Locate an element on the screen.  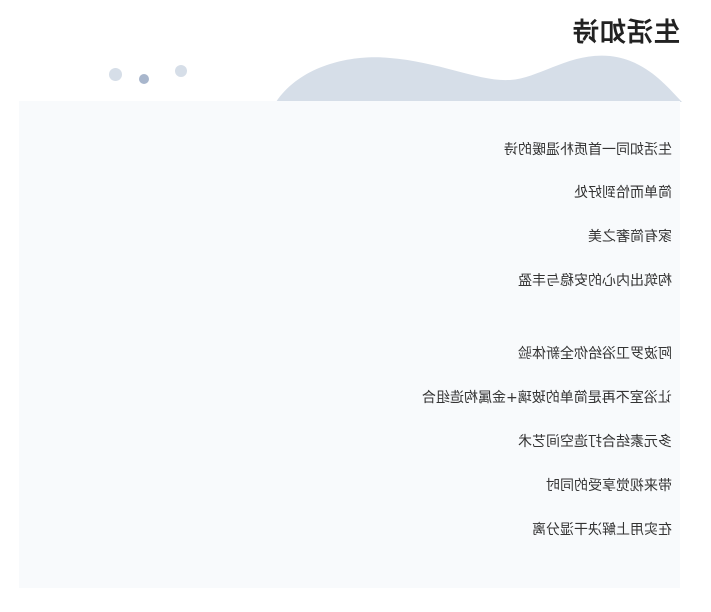
poem-line: 生活如同一首质朴温暖的诗 is located at coordinates (588, 150).